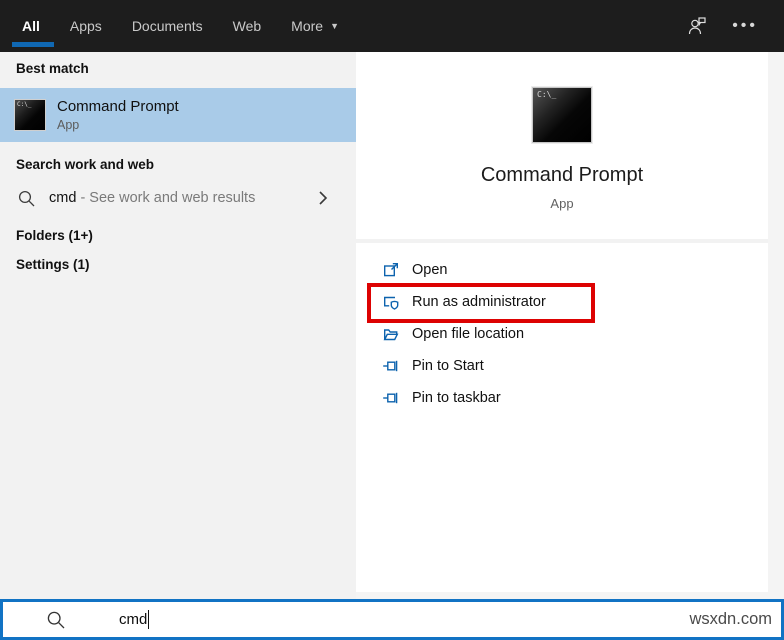  What do you see at coordinates (697, 26) in the screenshot?
I see `feedback-icon` at bounding box center [697, 26].